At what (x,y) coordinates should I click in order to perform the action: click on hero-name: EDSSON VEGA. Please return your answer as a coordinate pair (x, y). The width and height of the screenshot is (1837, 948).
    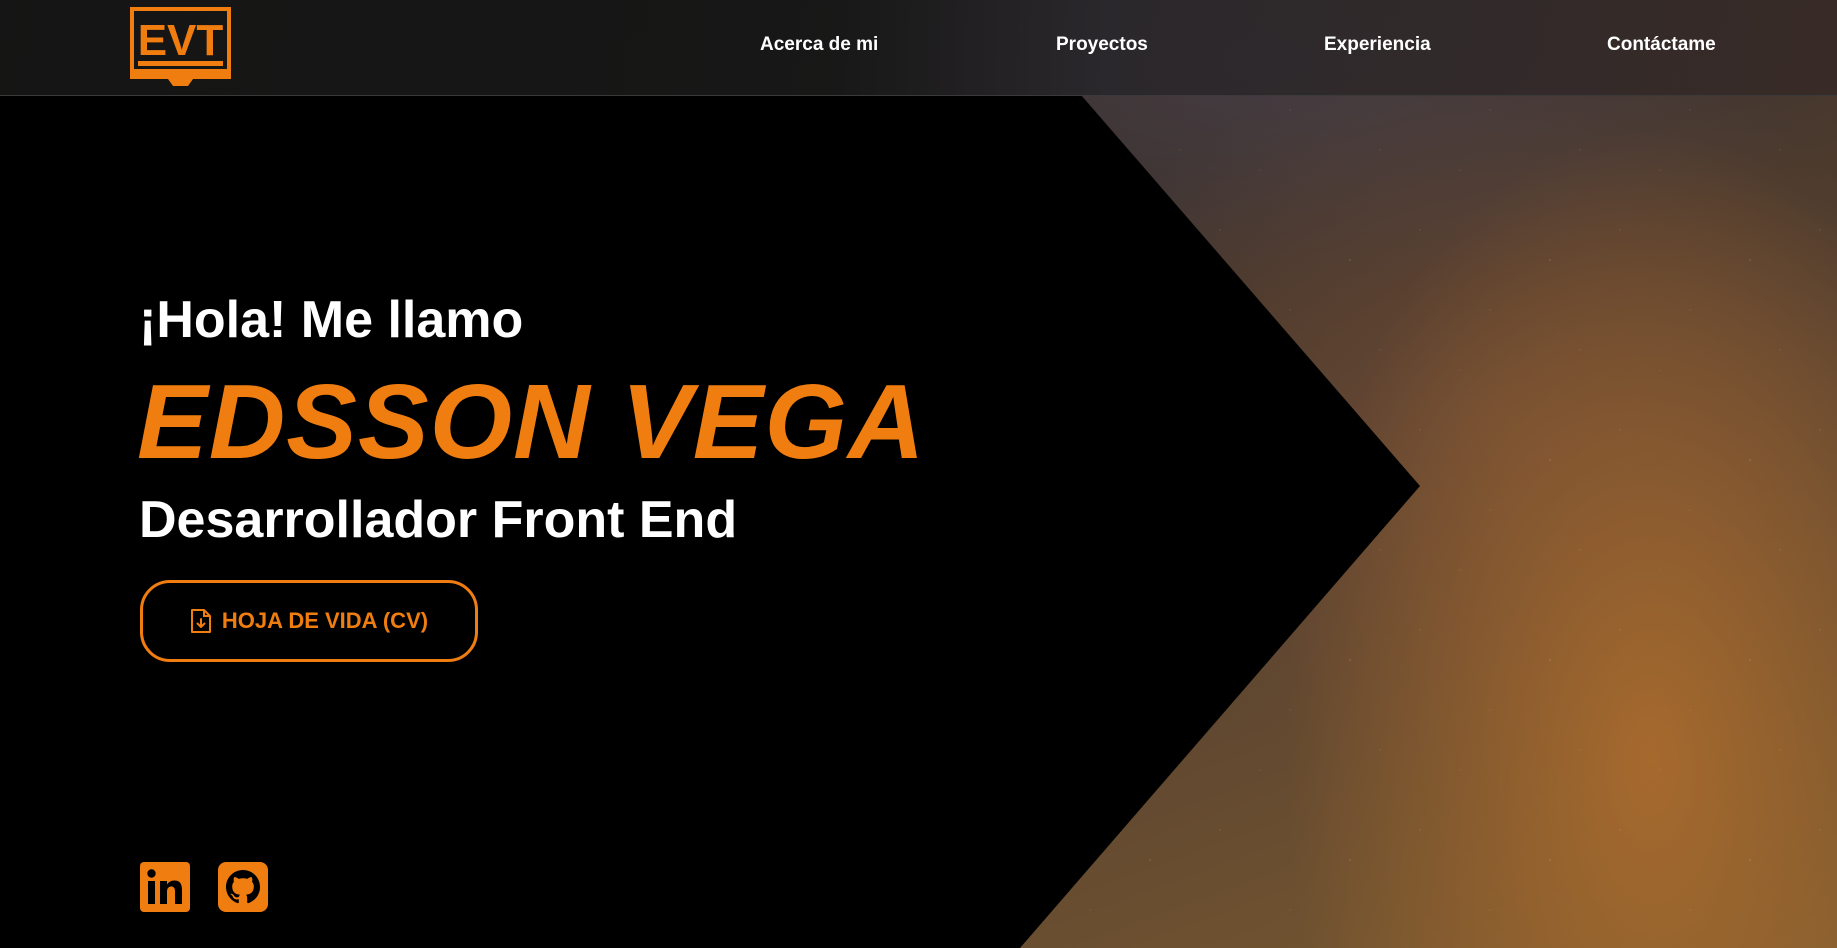
    Looking at the image, I should click on (531, 422).